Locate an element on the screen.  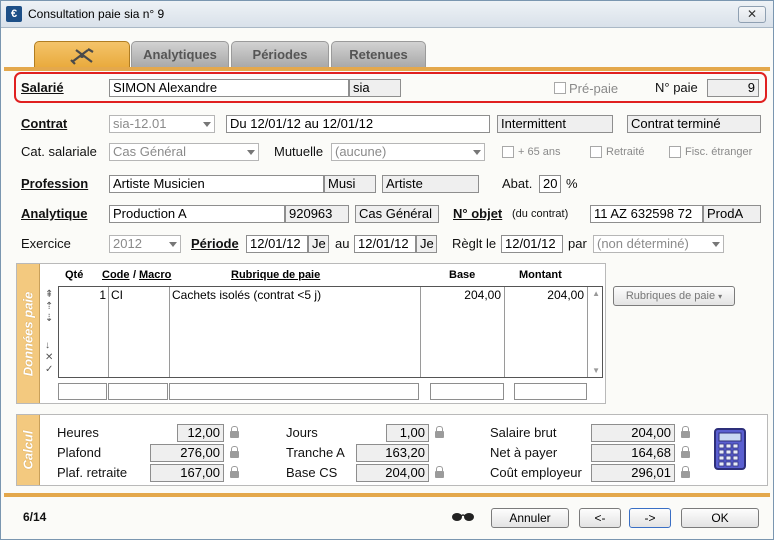
plaf-retraite-field: 167,00 is located at coordinates (187, 473).